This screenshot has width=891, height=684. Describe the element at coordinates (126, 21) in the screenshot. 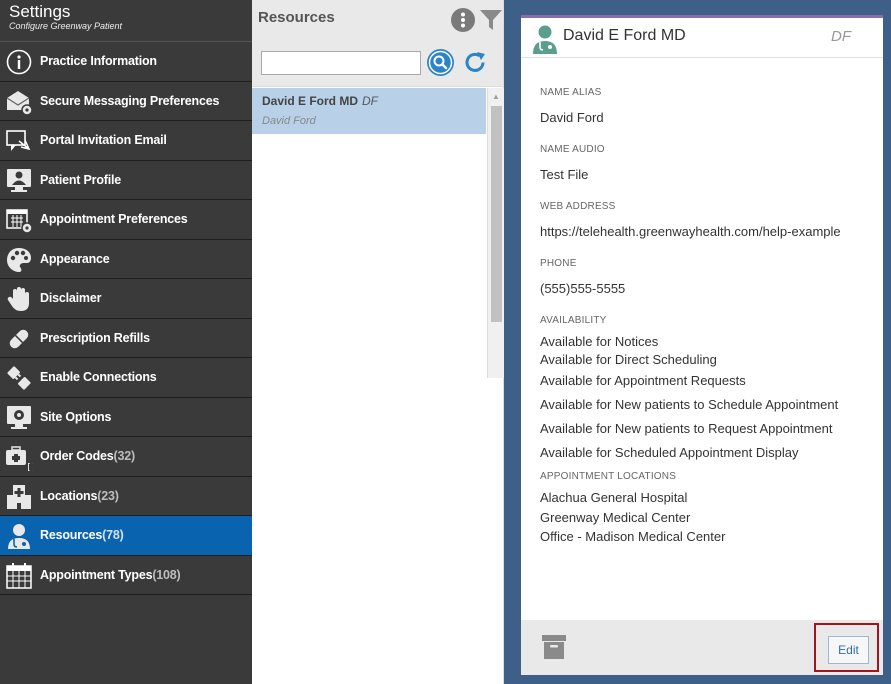

I see `sidebar-header: Settings Configure Greenway Patient` at that location.